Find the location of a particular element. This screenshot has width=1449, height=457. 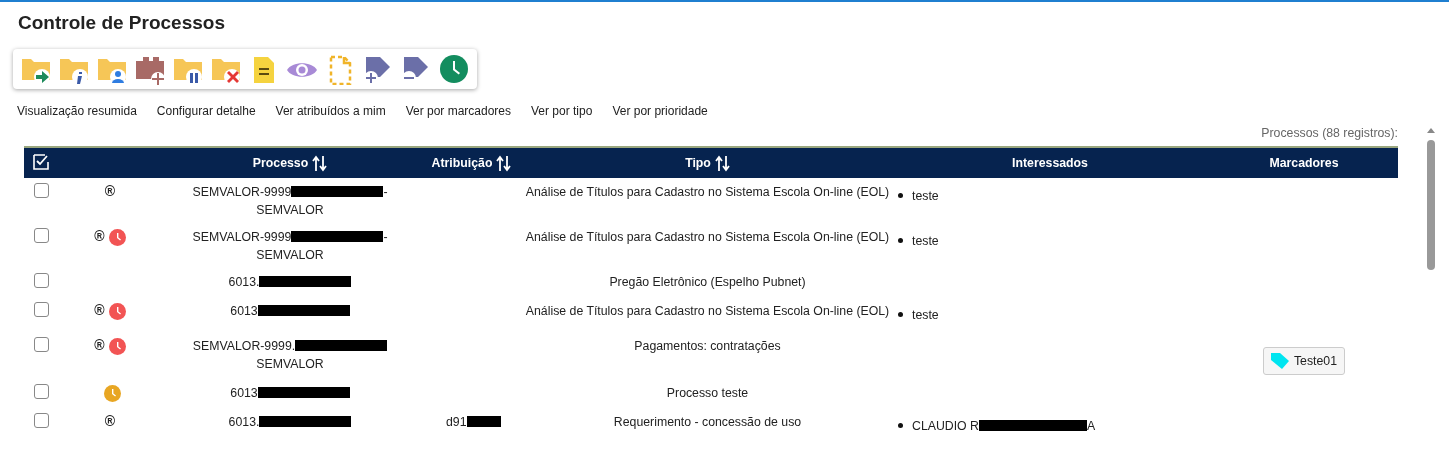

column-header: Tipo is located at coordinates (698, 163).